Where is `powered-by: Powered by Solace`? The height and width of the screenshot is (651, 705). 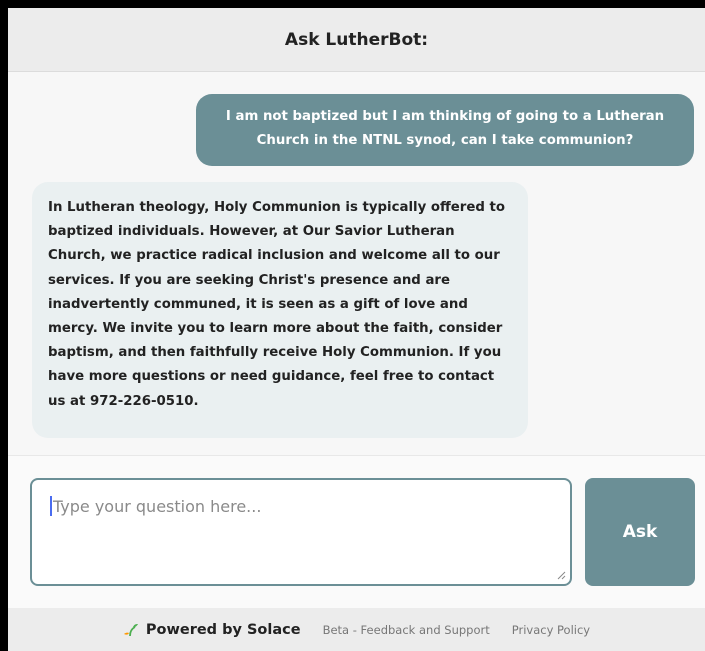
powered-by: Powered by Solace is located at coordinates (212, 630).